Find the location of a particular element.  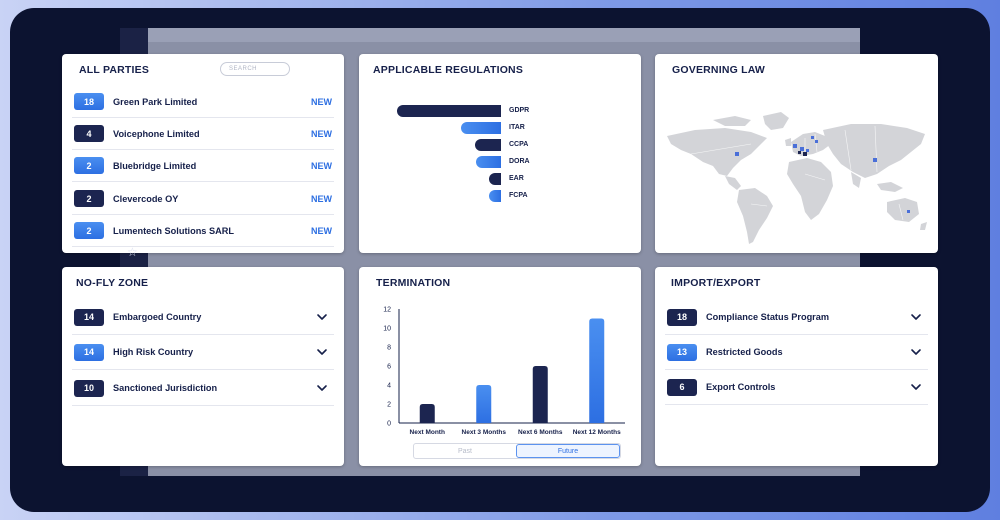

accordion-item: 13 Restricted Goods is located at coordinates (796, 352).